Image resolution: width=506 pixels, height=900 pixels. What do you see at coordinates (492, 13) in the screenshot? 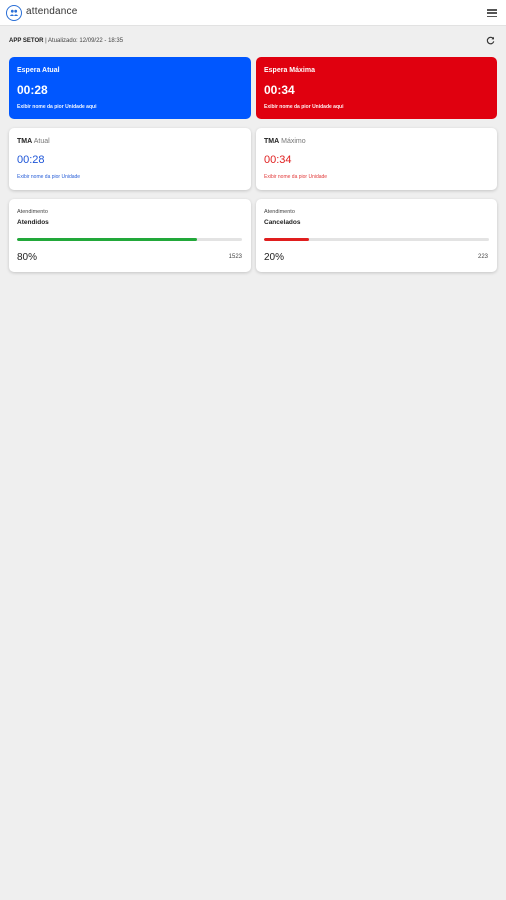
I see `hamburger-menu-icon` at bounding box center [492, 13].